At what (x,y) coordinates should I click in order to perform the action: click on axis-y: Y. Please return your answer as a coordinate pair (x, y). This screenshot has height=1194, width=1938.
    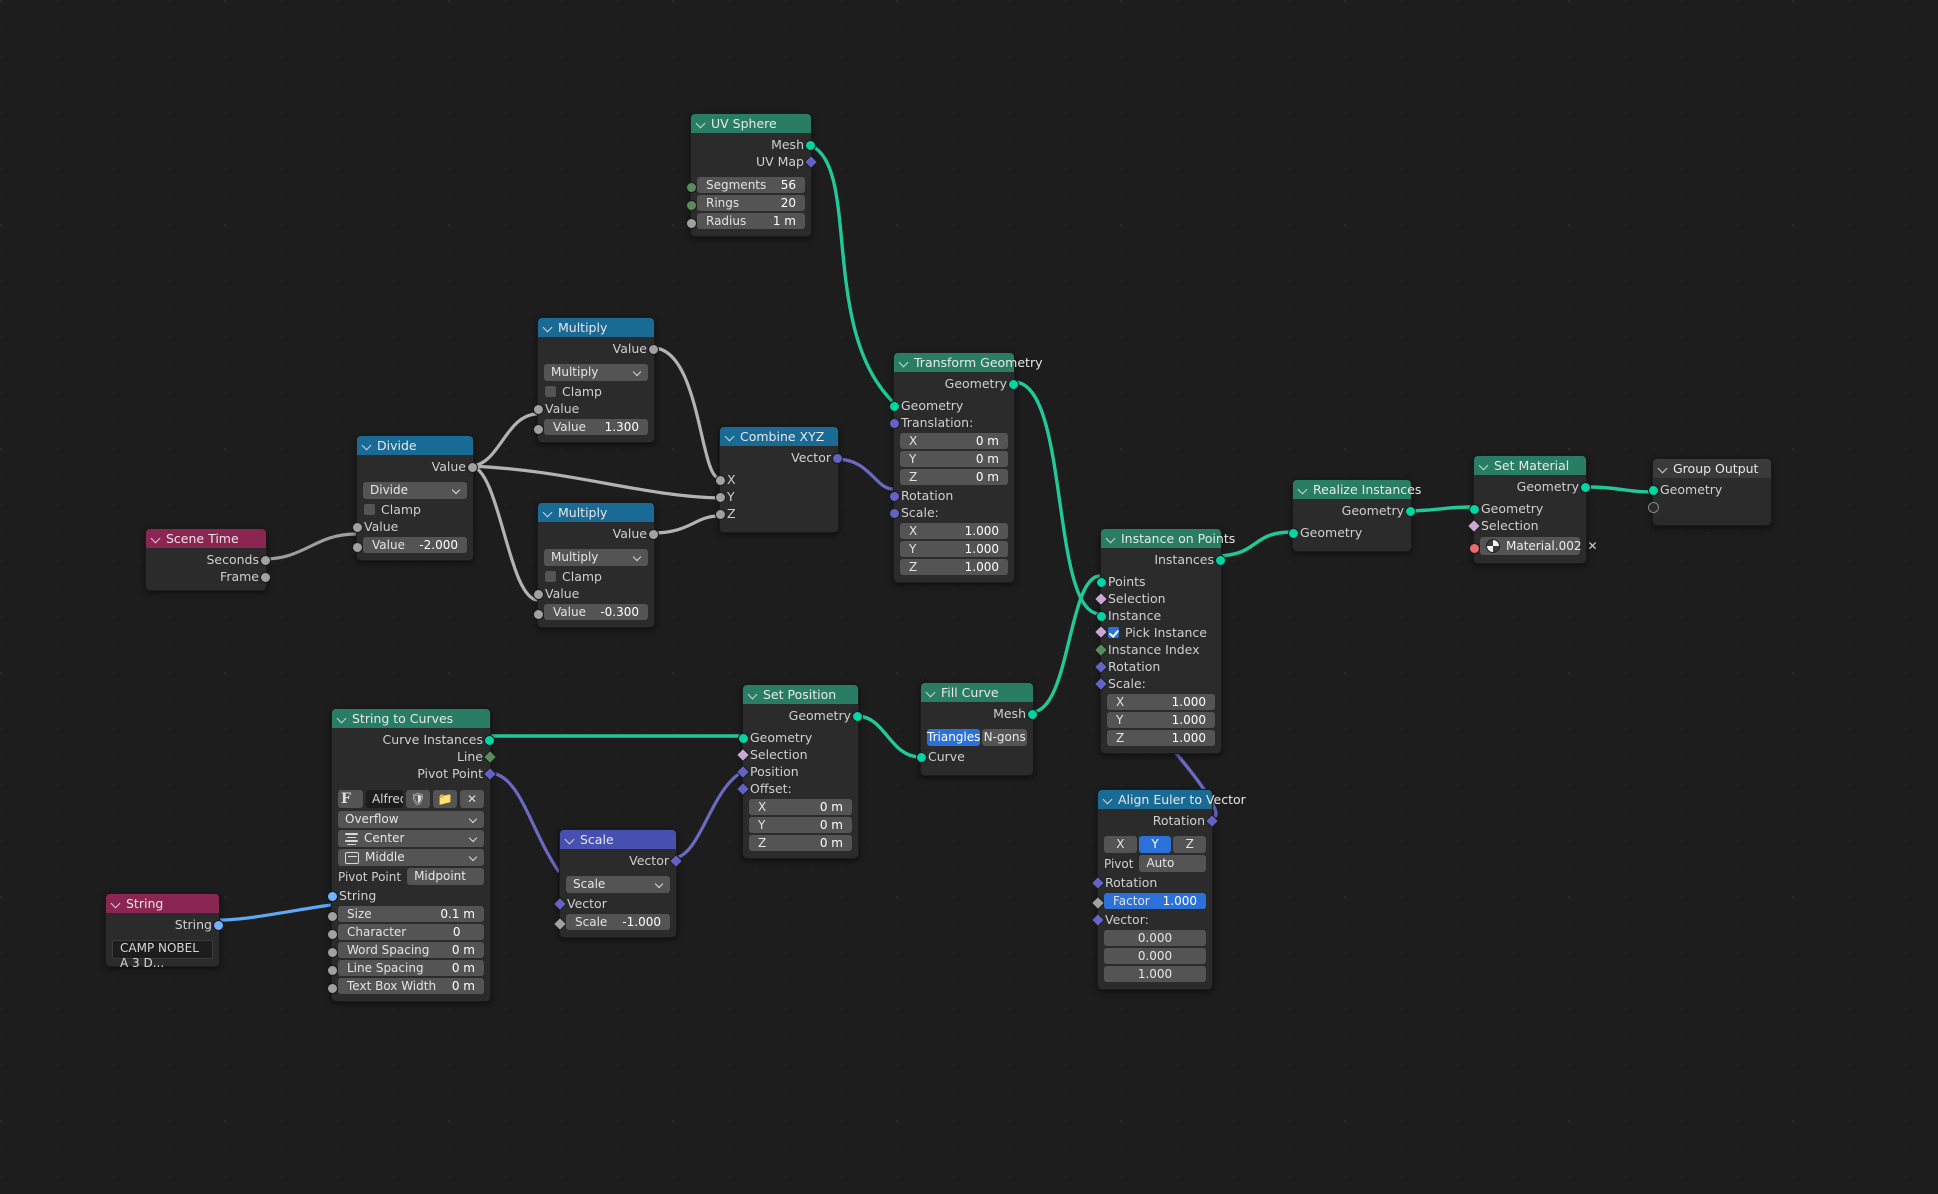
    Looking at the image, I should click on (1155, 844).